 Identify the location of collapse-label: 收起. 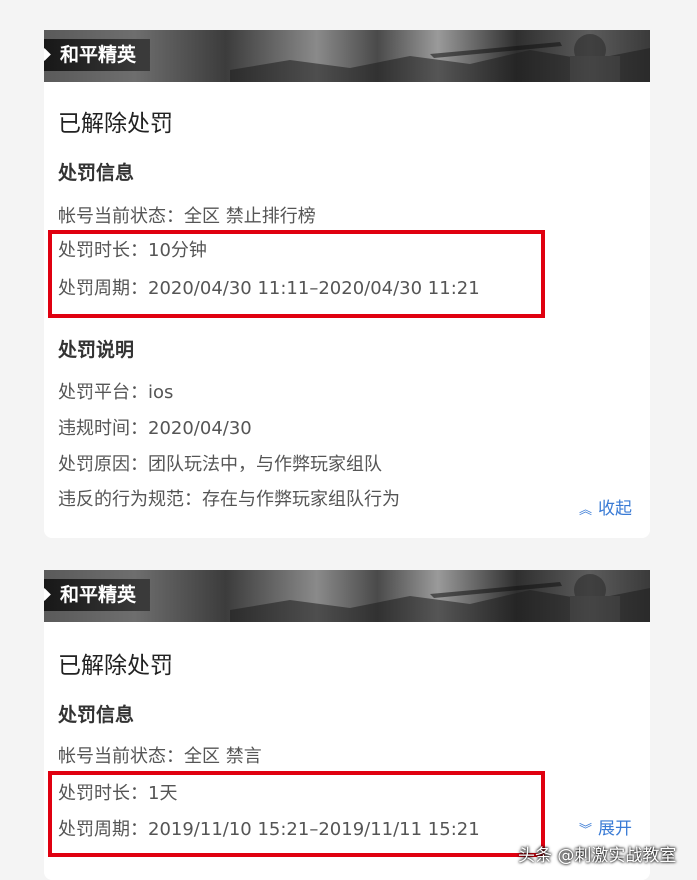
(615, 509).